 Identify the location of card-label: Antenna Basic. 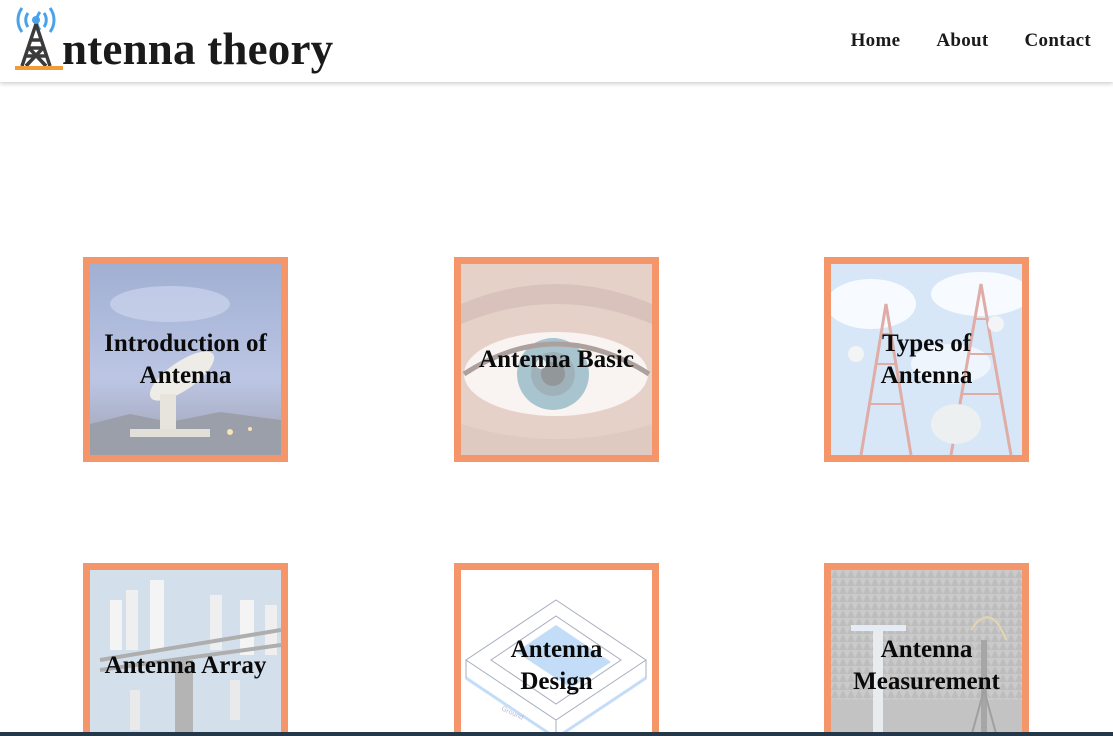
(556, 359).